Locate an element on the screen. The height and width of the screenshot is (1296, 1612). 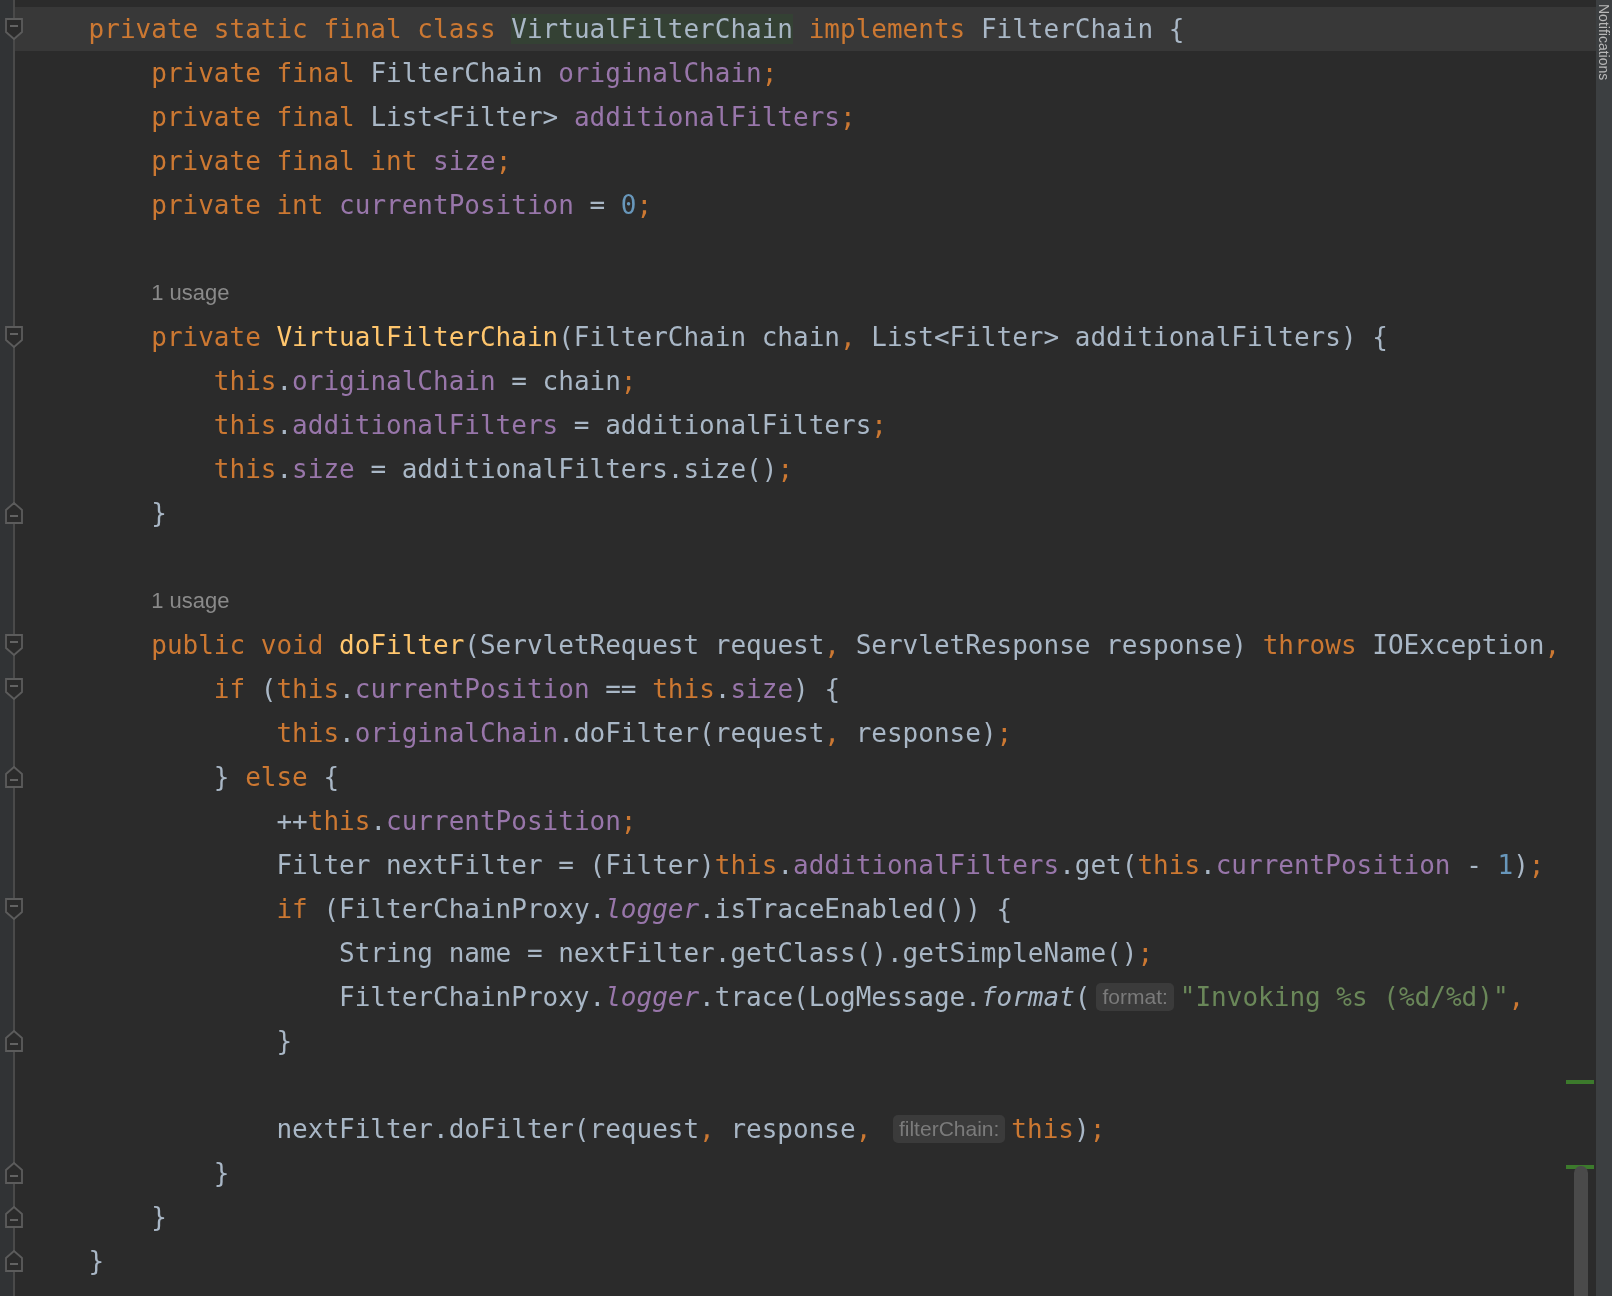
code-text: private final int size; is located at coordinates (331, 161).